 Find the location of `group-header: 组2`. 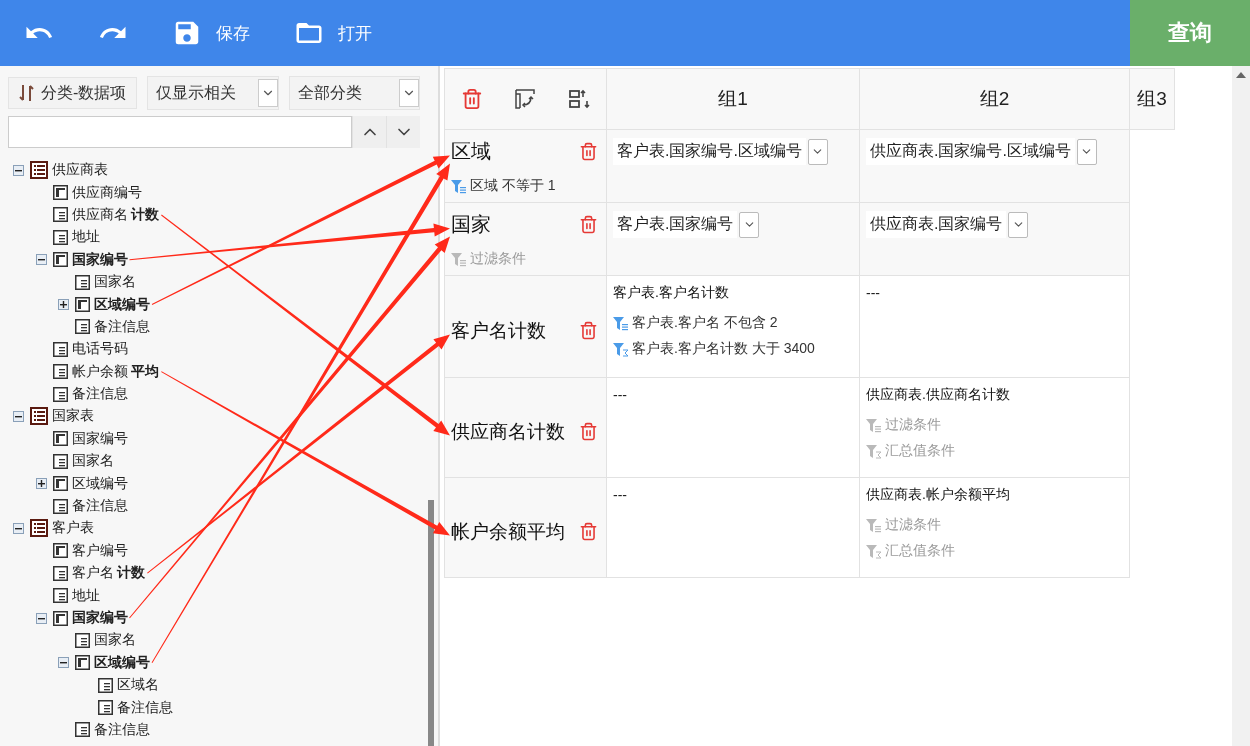

group-header: 组2 is located at coordinates (995, 99).